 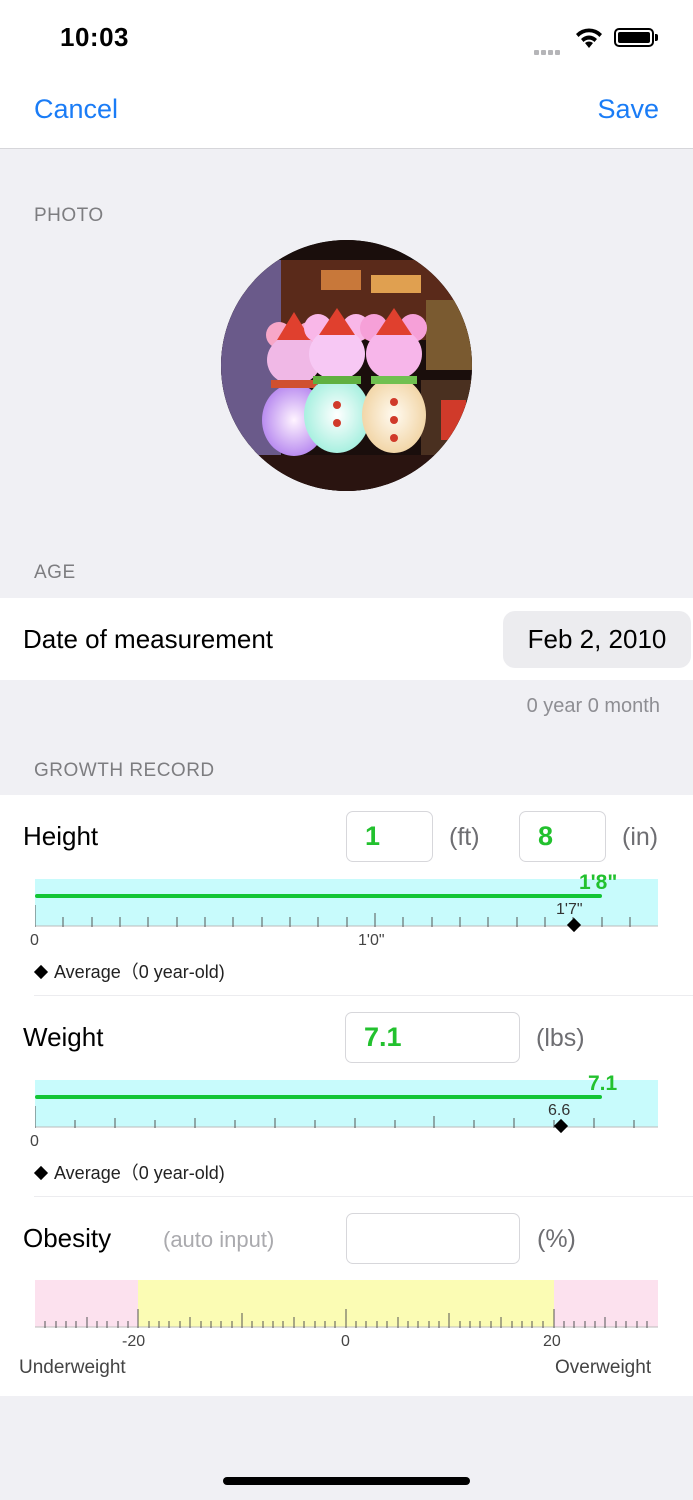 What do you see at coordinates (63, 1037) in the screenshot?
I see `weight-label: Weight` at bounding box center [63, 1037].